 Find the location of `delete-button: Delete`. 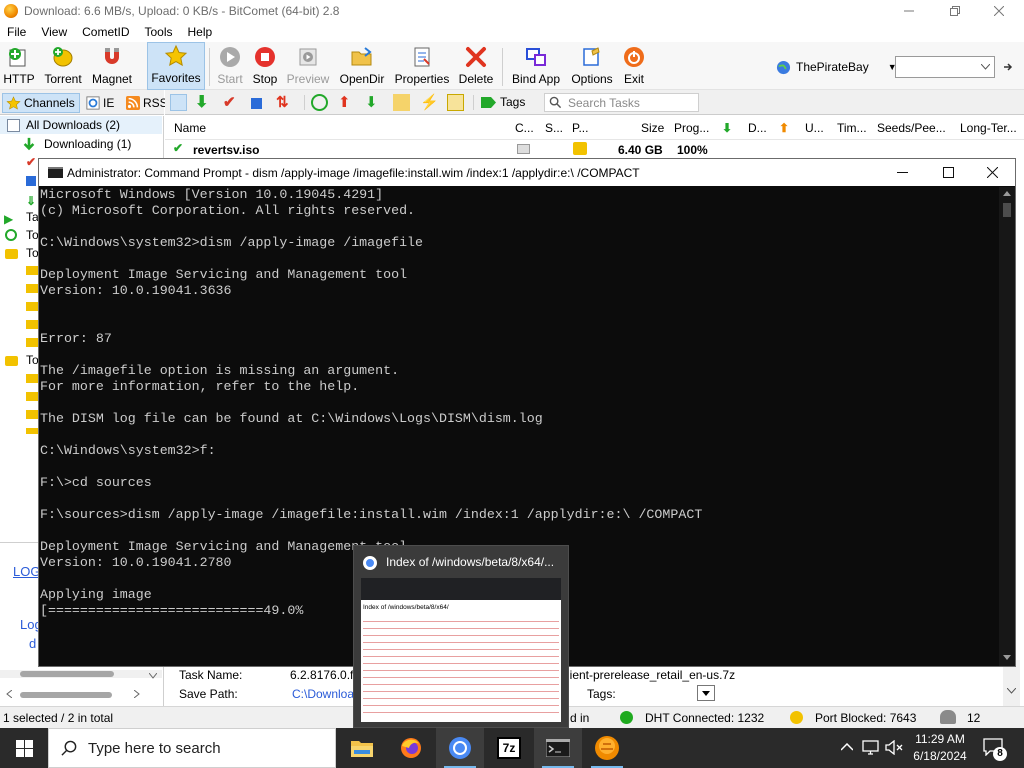

delete-button: Delete is located at coordinates (476, 66).